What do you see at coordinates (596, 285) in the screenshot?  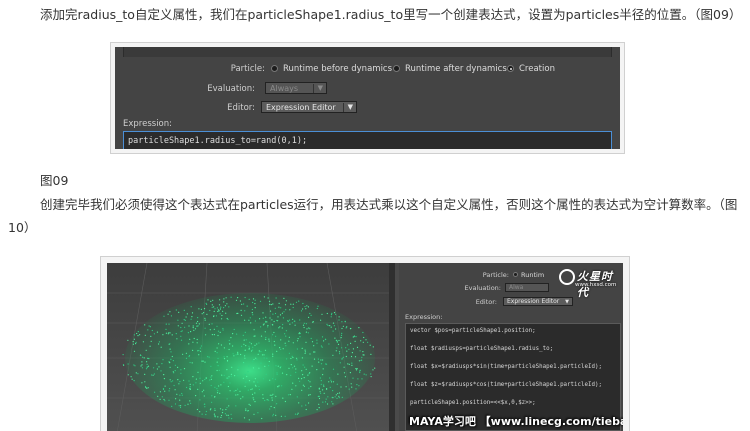 I see `logo-url: www.hxsd.com` at bounding box center [596, 285].